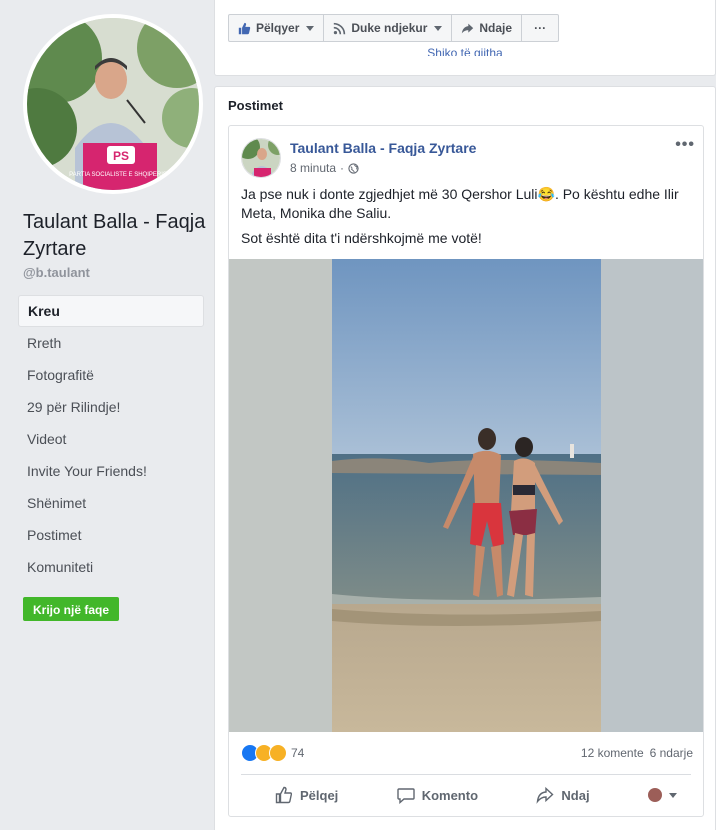  Describe the element at coordinates (115, 236) in the screenshot. I see `page-title: Taulant Balla - Faqja Zyrtare` at that location.